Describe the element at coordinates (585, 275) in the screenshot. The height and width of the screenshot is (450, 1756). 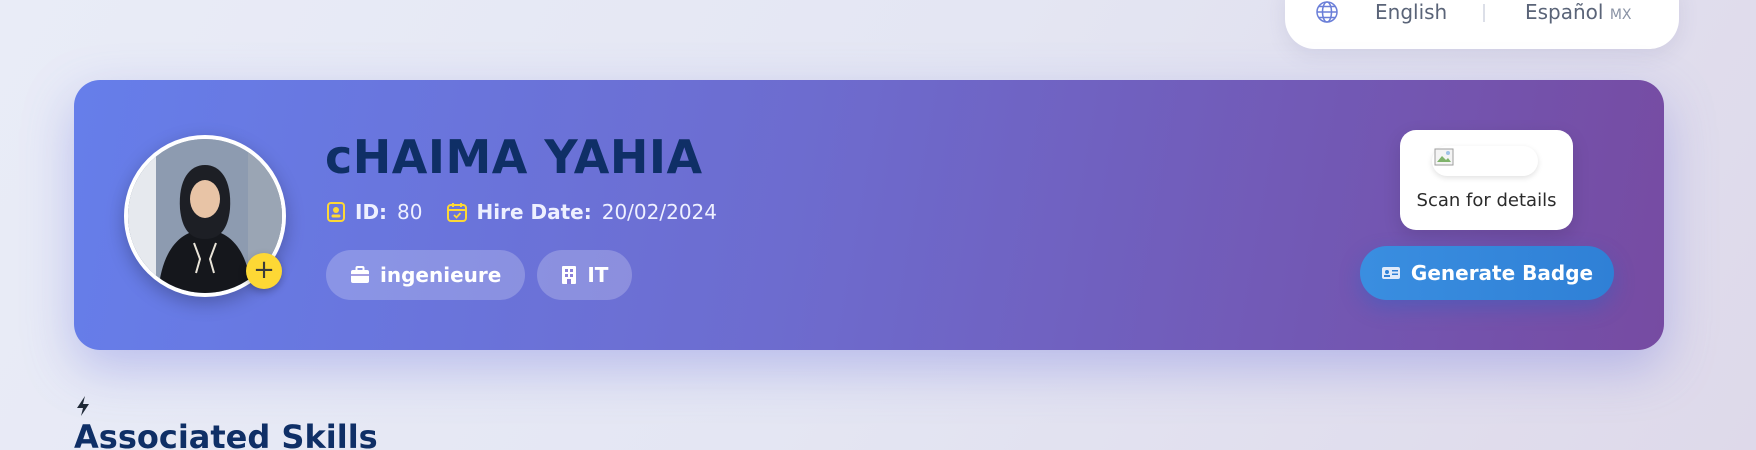
I see `department-tag: IT` at that location.